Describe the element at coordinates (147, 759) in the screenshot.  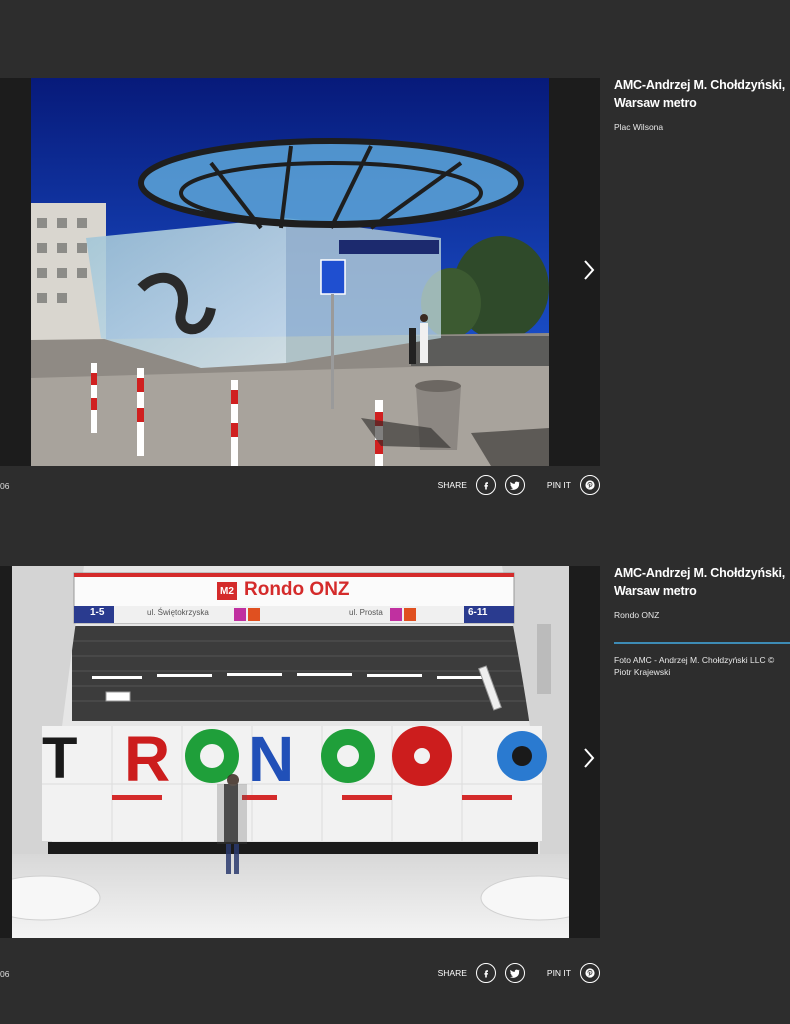
I see `svg-text: R` at that location.